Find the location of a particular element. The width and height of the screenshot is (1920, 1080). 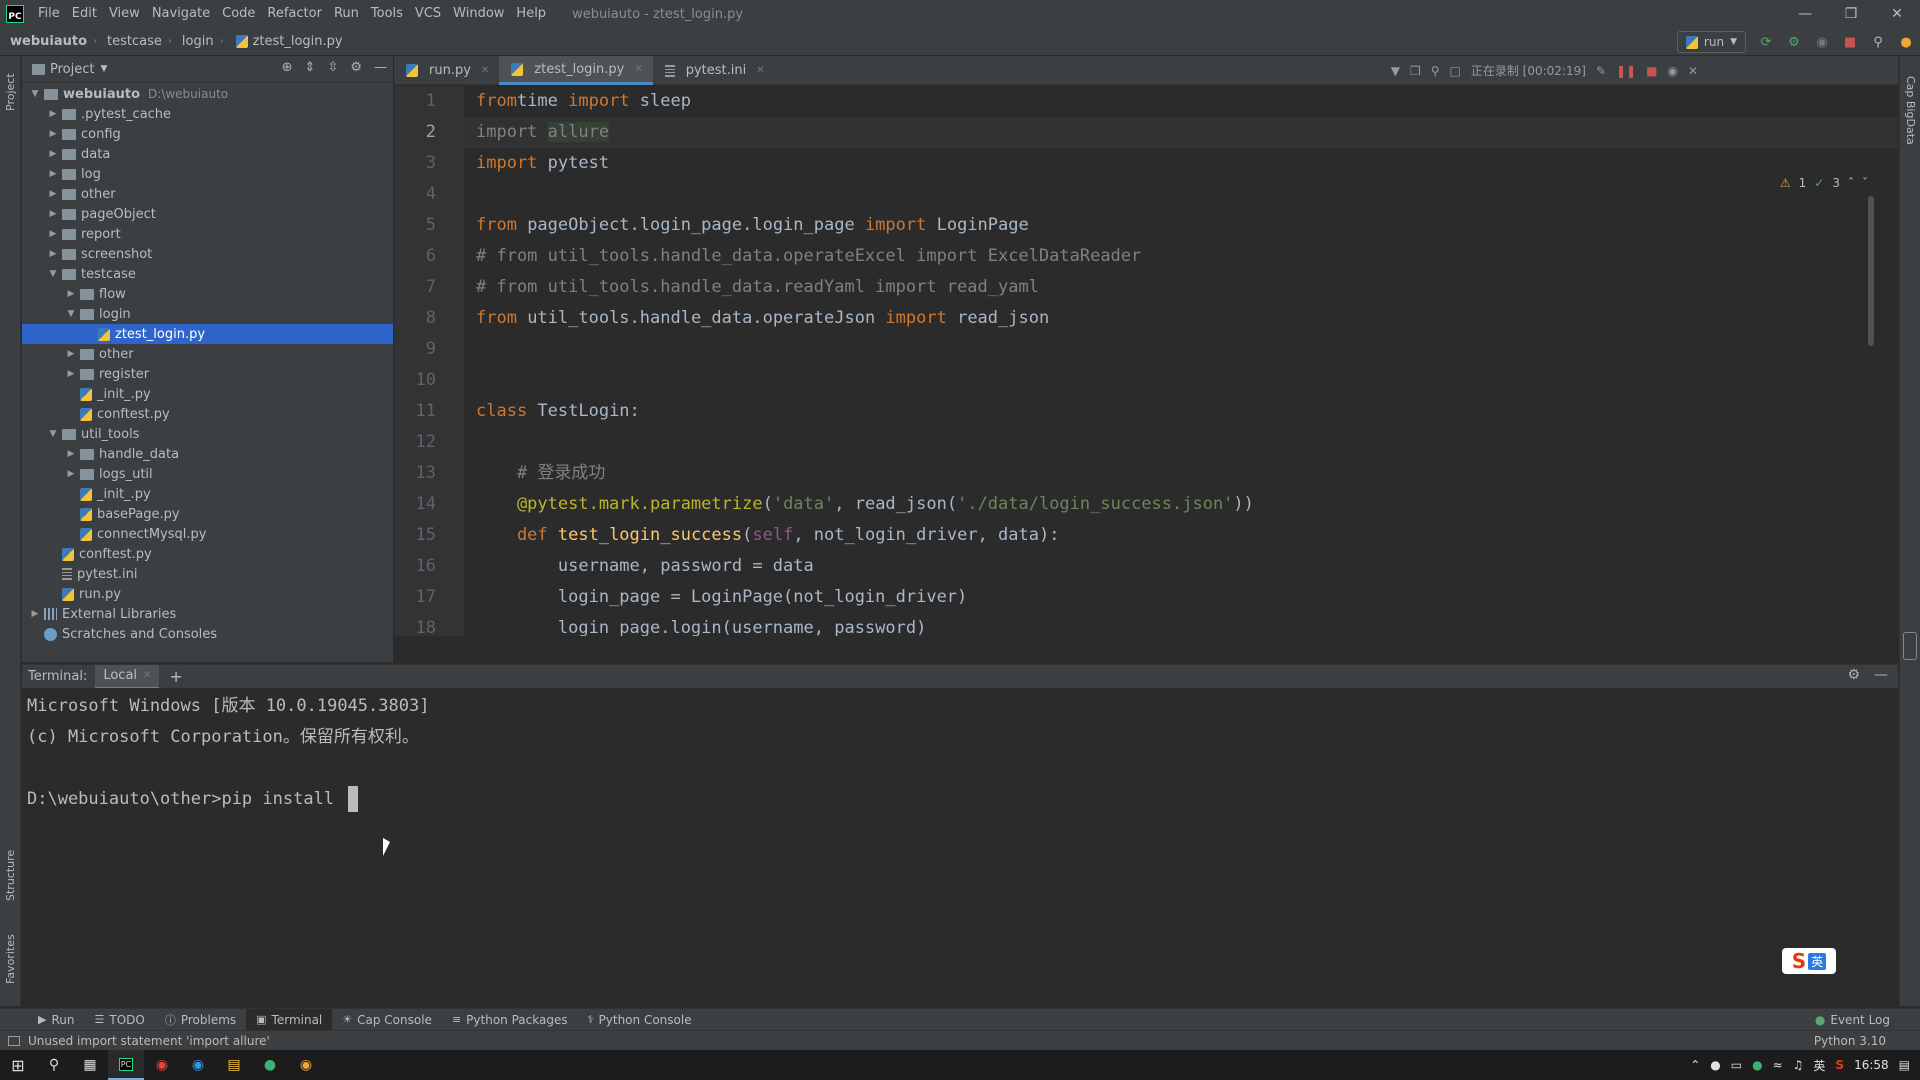

chevron-up-icon: ⌃ is located at coordinates (1695, 1065).